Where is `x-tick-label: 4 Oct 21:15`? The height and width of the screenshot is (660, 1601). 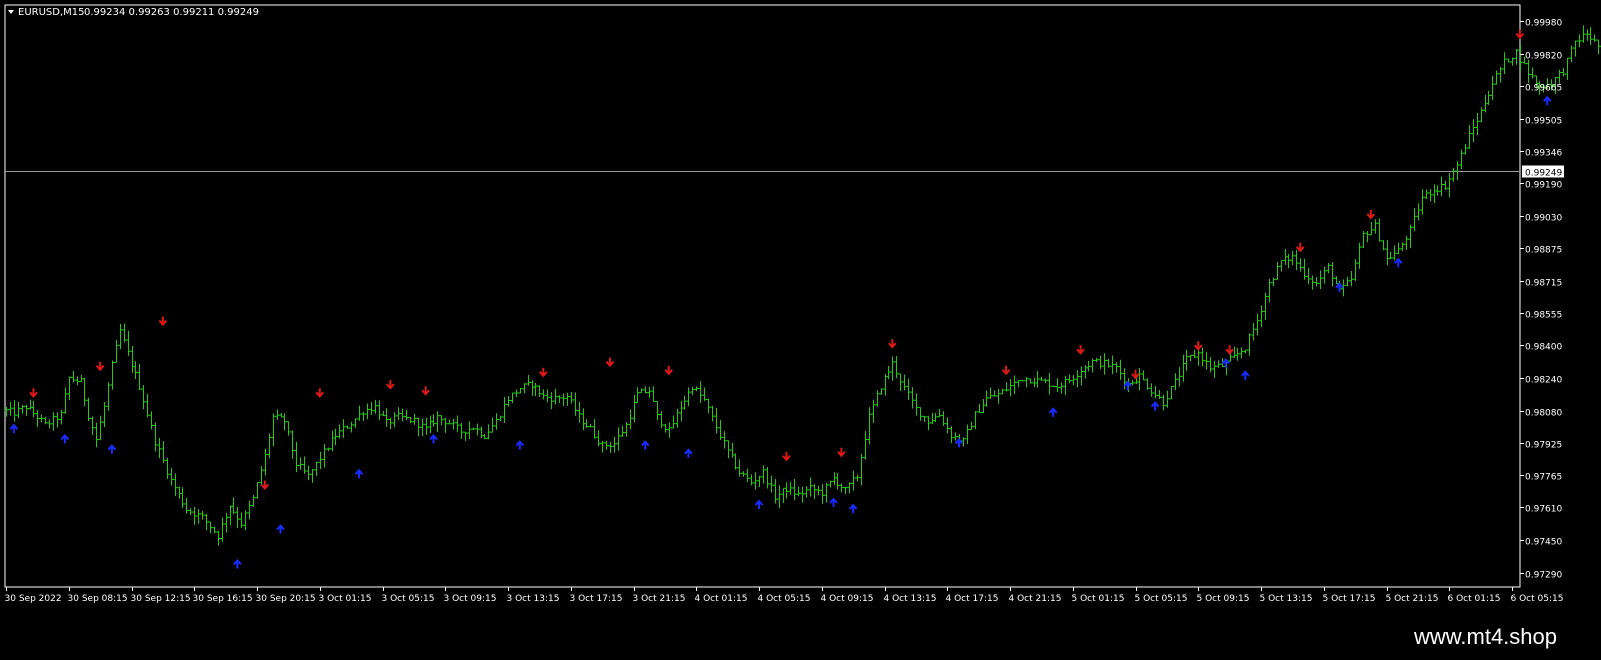 x-tick-label: 4 Oct 21:15 is located at coordinates (1035, 599).